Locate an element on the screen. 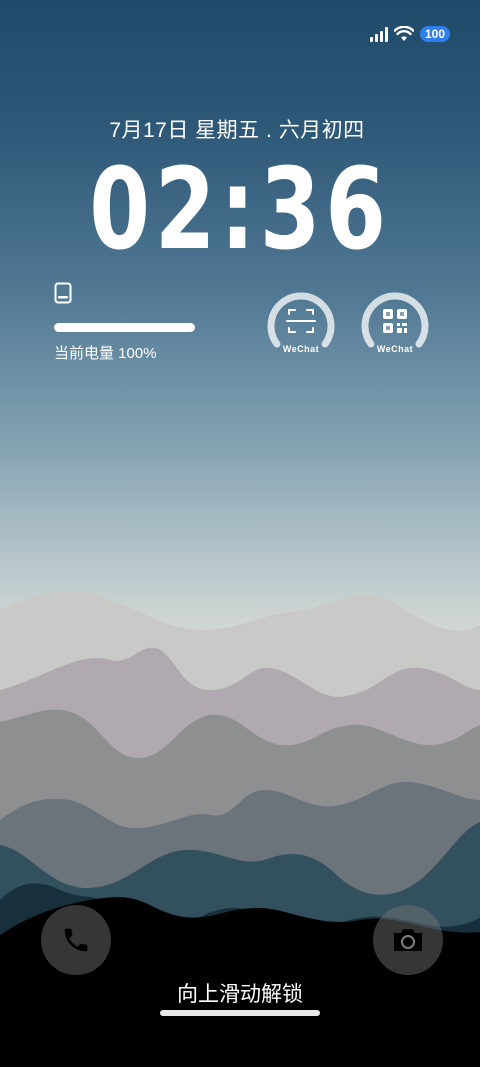 This screenshot has width=480, height=1067. cellular-signal-icon is located at coordinates (378, 34).